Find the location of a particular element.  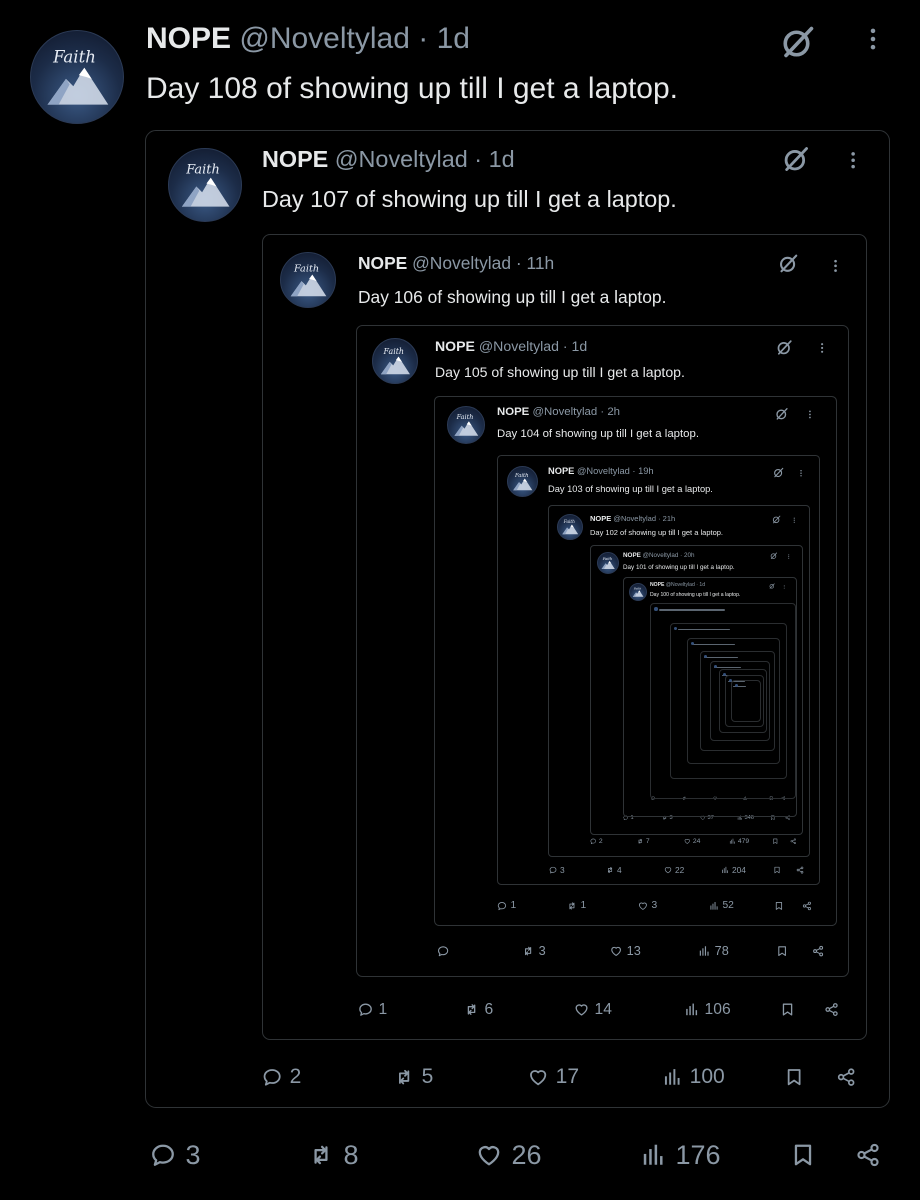

repost-button: 8 is located at coordinates (333, 1155).